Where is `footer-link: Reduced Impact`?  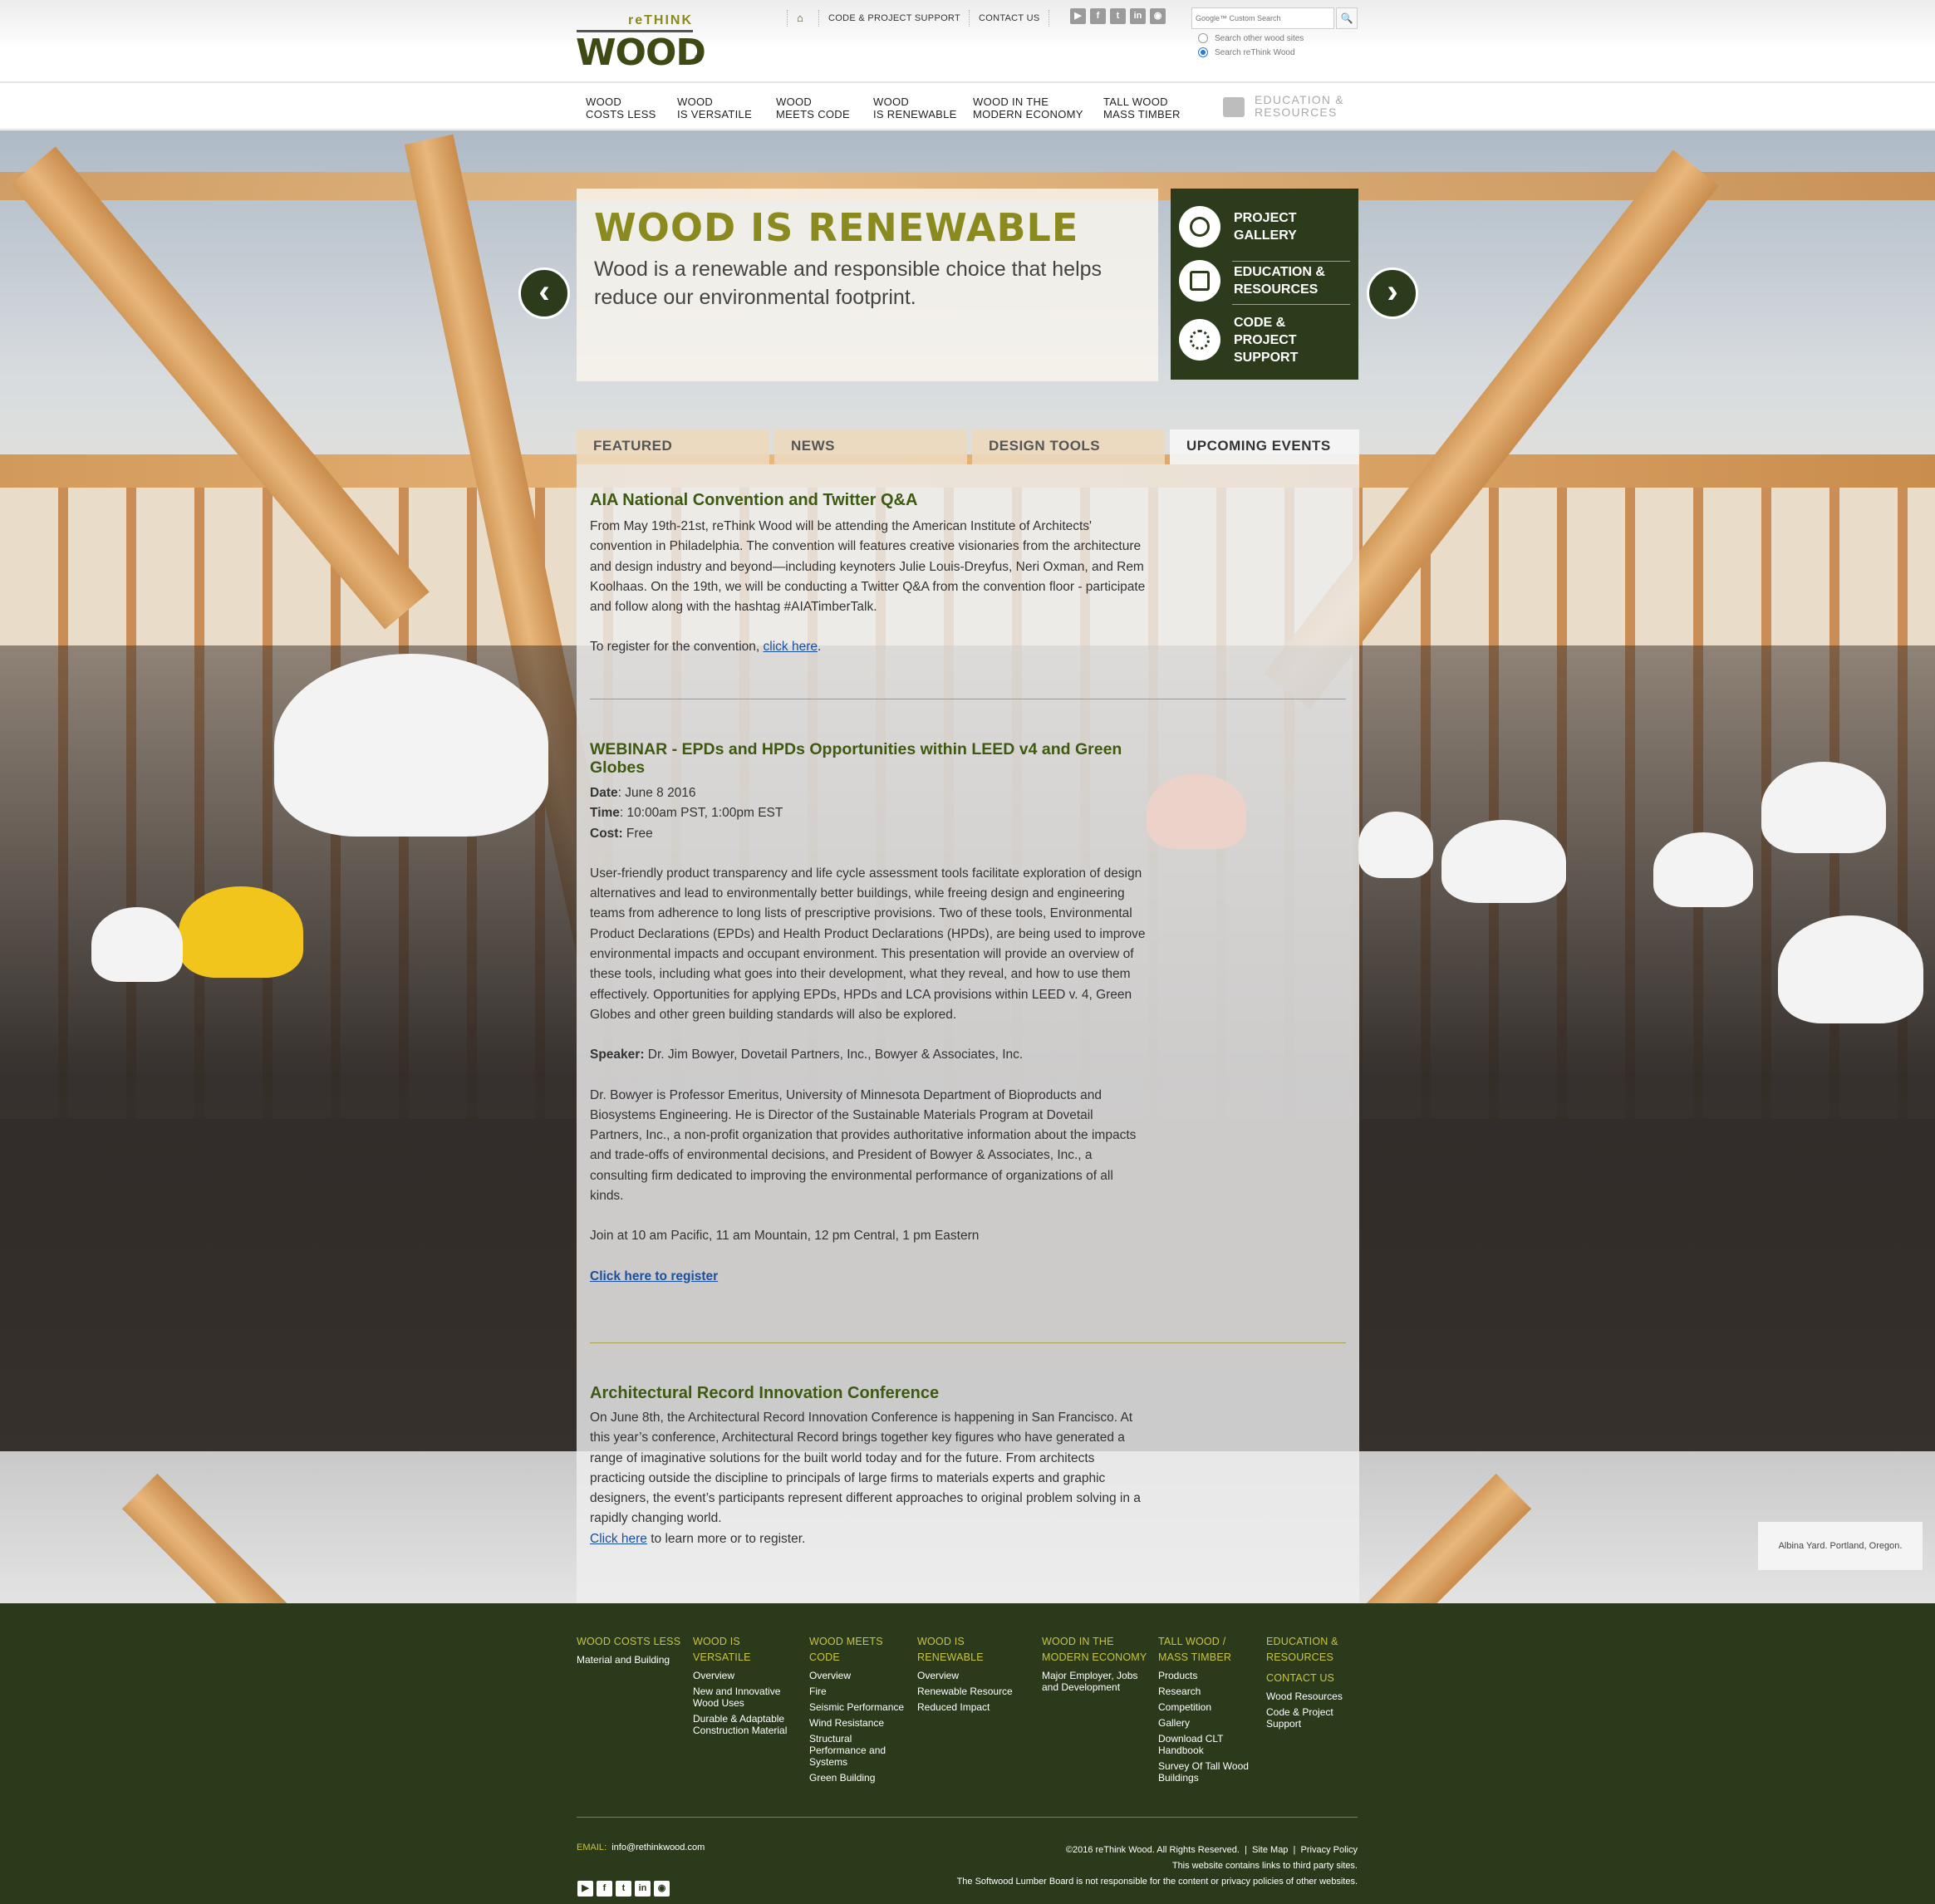 footer-link: Reduced Impact is located at coordinates (975, 1707).